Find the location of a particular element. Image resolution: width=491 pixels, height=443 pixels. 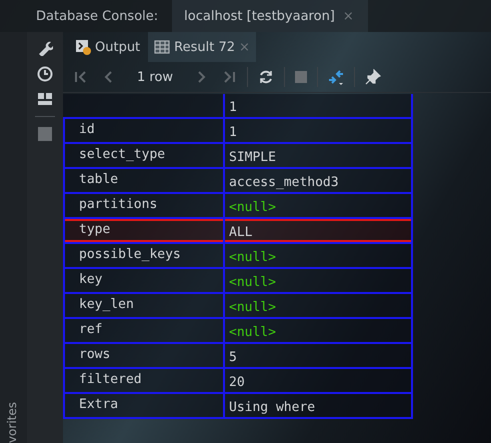

value-cell: SIMPLE is located at coordinates (318, 155).